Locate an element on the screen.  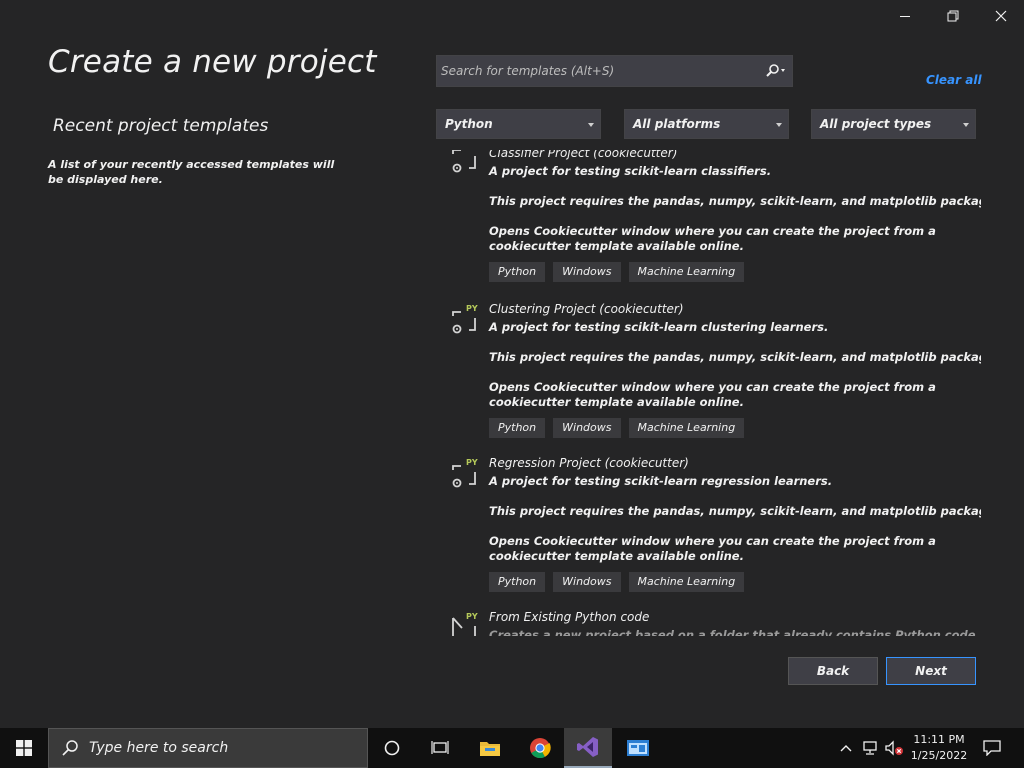
action-center-button is located at coordinates (992, 748).